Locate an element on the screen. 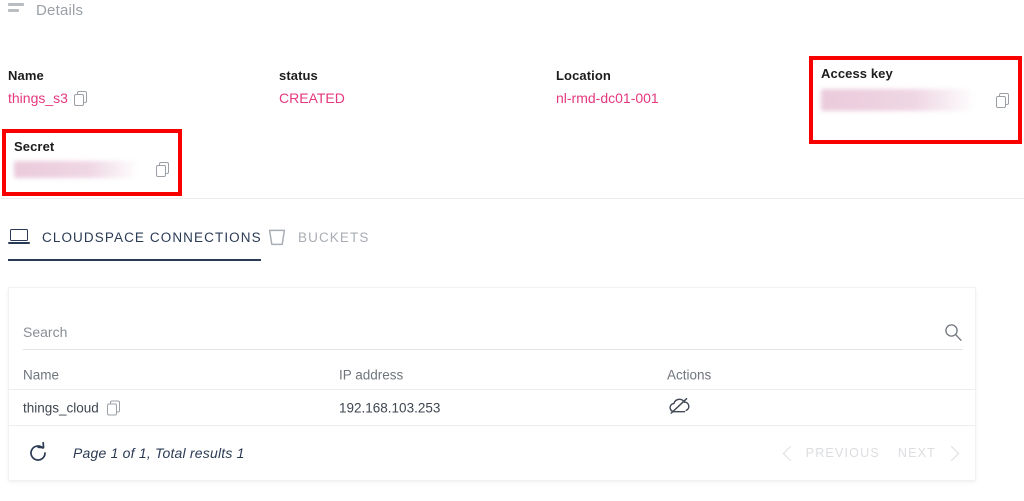  field-status: status CREATED is located at coordinates (312, 88).